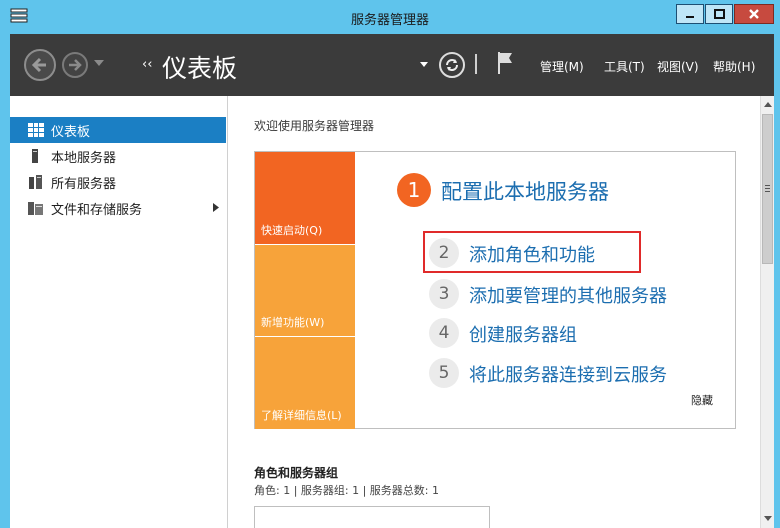  Describe the element at coordinates (424, 64) in the screenshot. I see `breadcrumb-dropdown-icon` at that location.